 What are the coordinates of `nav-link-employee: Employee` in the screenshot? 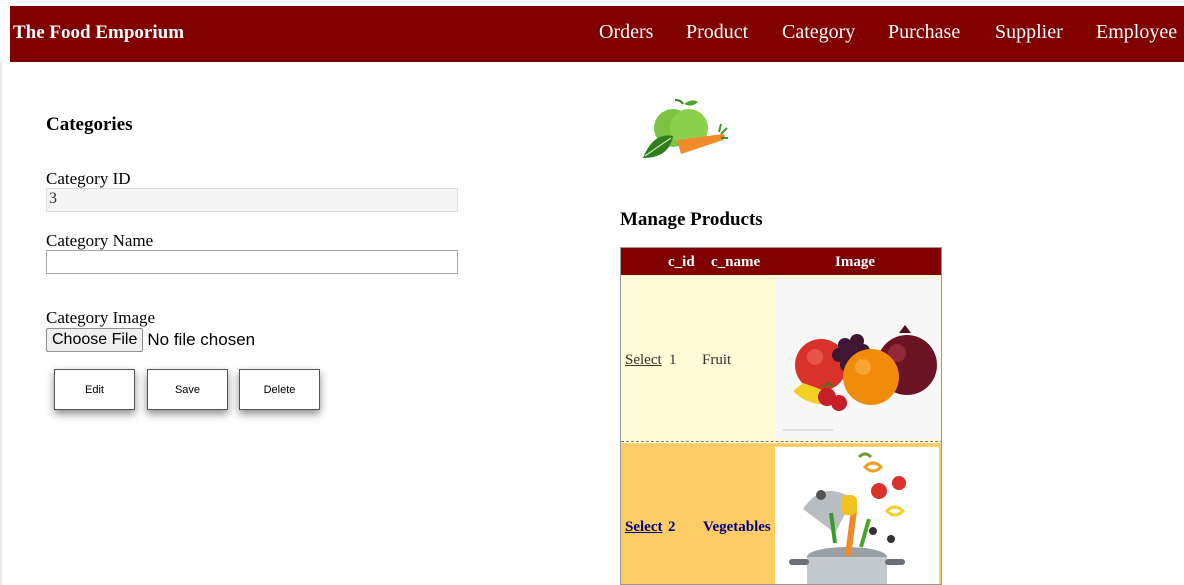 It's located at (1136, 32).